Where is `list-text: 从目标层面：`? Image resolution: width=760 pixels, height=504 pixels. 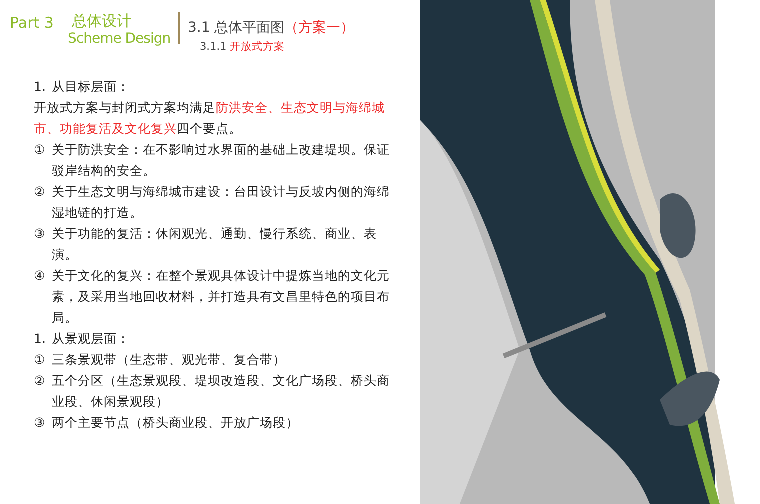
list-text: 从目标层面： is located at coordinates (91, 87).